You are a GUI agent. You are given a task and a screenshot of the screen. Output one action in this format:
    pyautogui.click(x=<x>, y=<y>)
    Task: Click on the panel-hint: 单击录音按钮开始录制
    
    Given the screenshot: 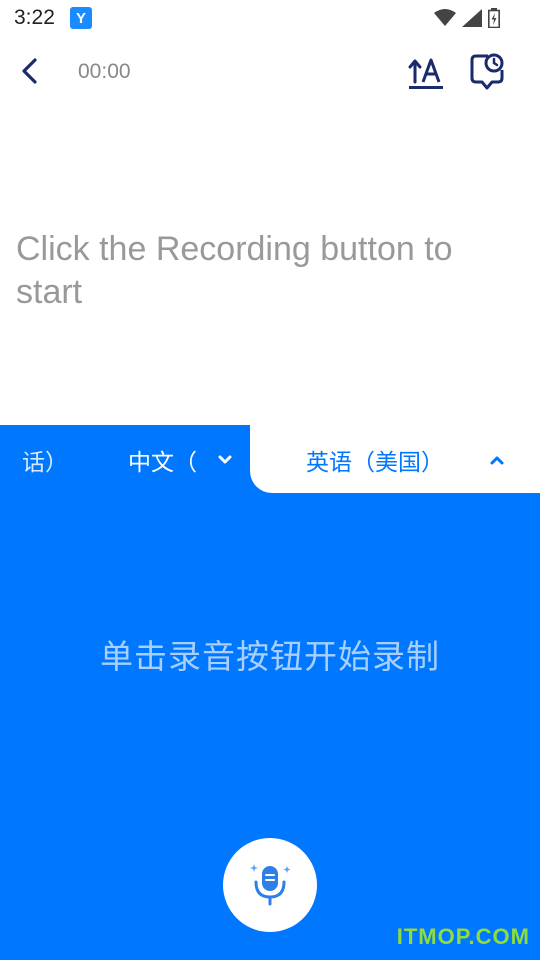 What is the action you would take?
    pyautogui.click(x=270, y=656)
    